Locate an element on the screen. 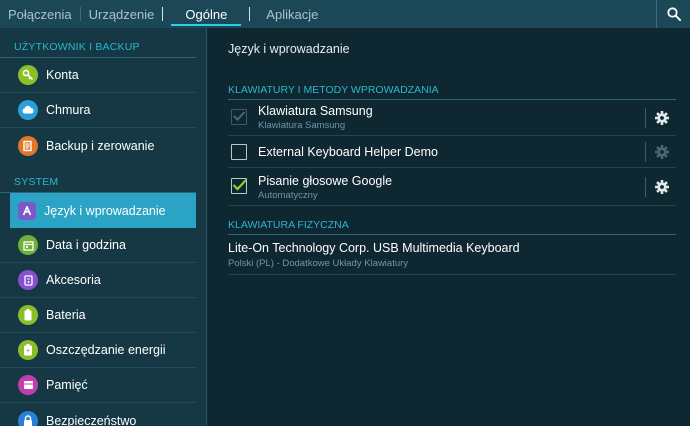  storage-icon is located at coordinates (28, 385).